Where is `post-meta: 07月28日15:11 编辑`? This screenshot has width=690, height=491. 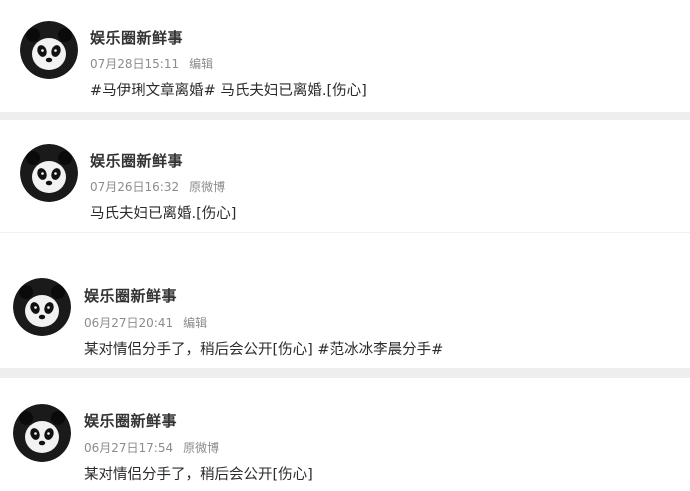 post-meta: 07月28日15:11 编辑 is located at coordinates (151, 63).